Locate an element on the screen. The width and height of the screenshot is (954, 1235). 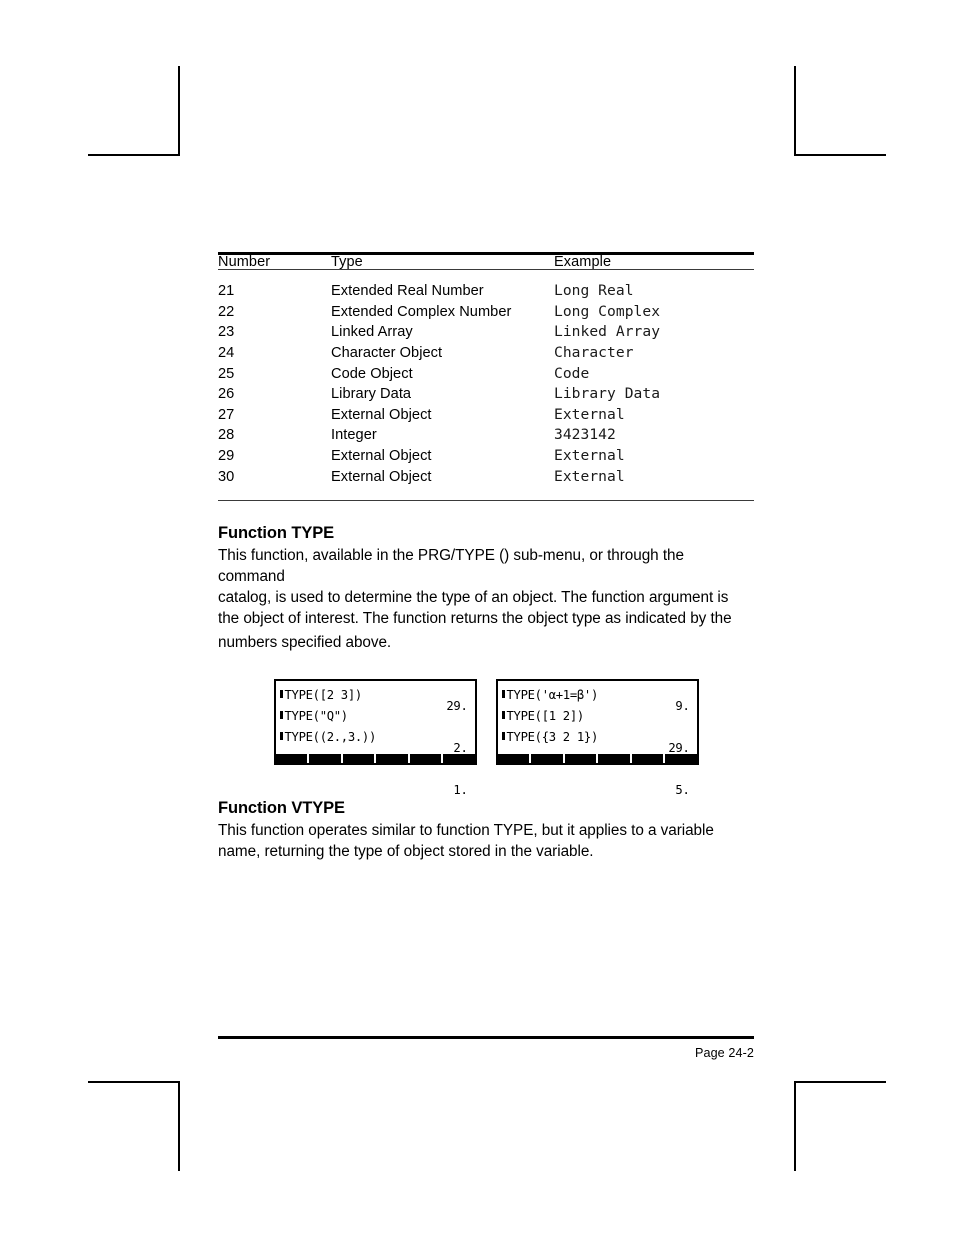
table-bottom-rule is located at coordinates (486, 501).